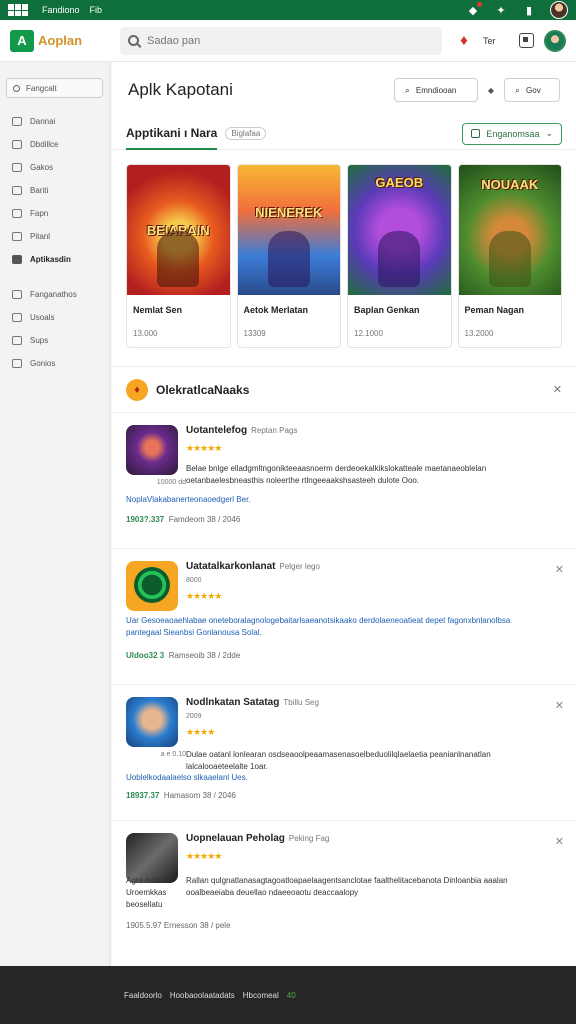  I want to click on app-title: Uotantelefog Reptan Pags, so click(241, 430).